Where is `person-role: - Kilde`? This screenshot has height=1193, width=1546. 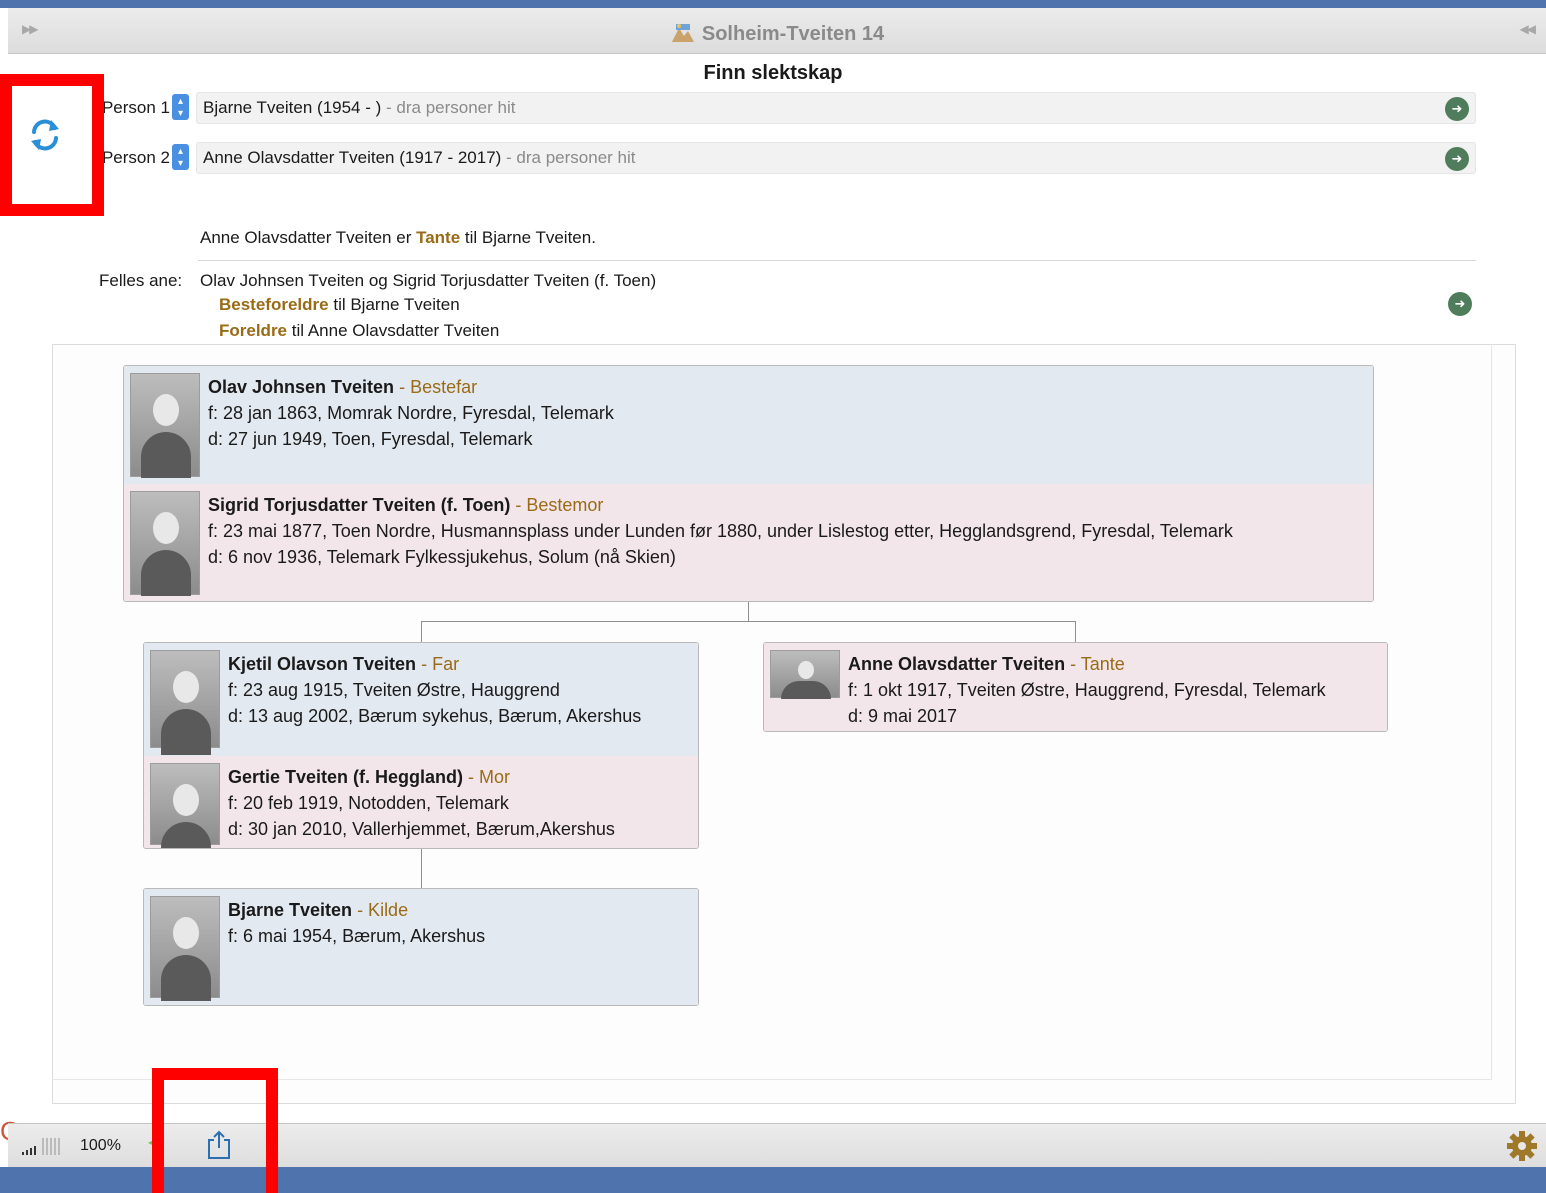 person-role: - Kilde is located at coordinates (383, 910).